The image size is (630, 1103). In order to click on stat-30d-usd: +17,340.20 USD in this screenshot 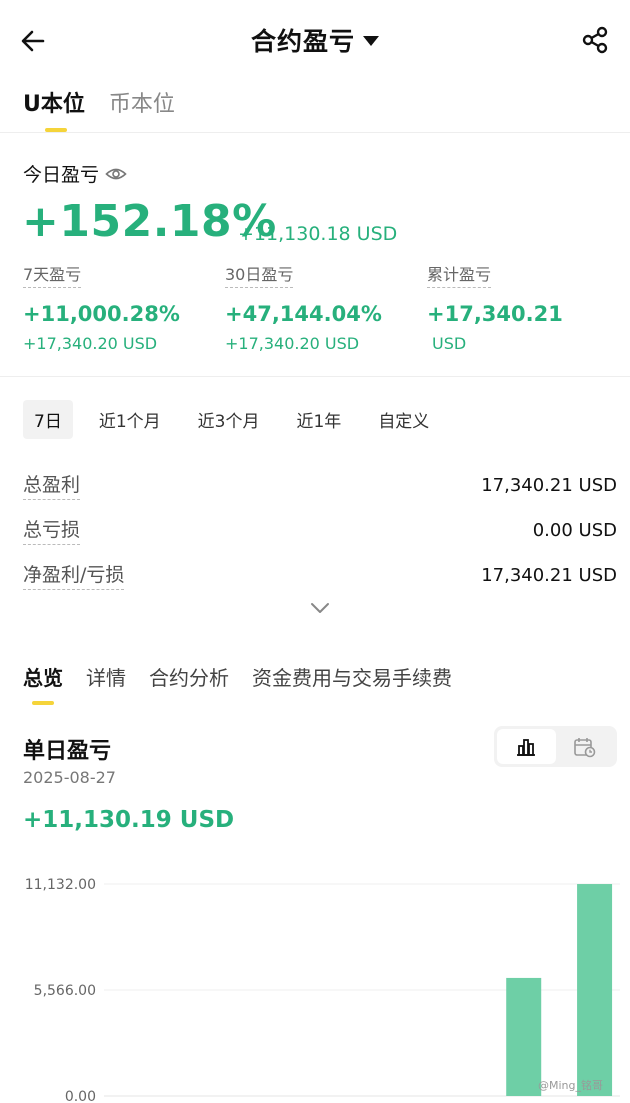, I will do `click(292, 343)`.